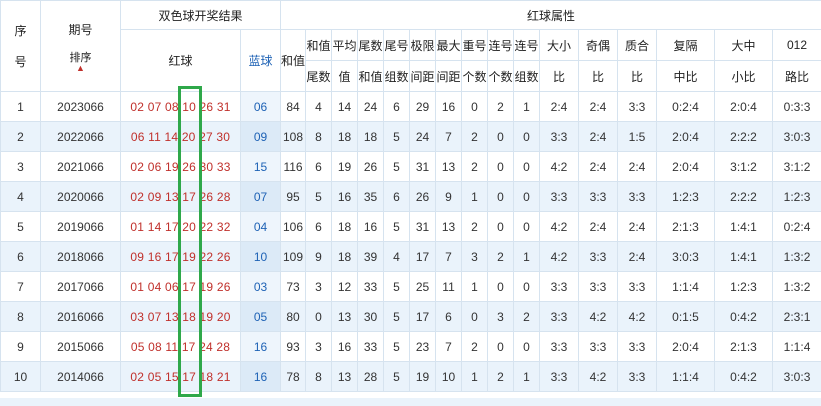  What do you see at coordinates (20, 106) in the screenshot?
I see `row-seq: 1` at bounding box center [20, 106].